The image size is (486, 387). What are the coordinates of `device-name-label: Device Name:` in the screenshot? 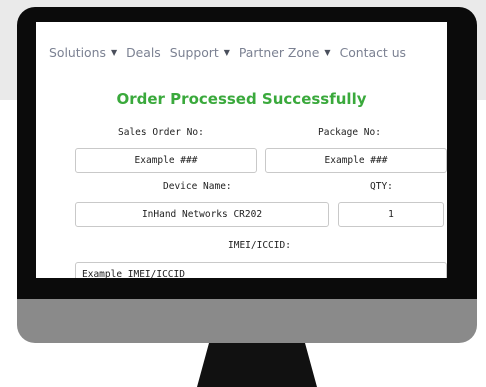 It's located at (197, 186).